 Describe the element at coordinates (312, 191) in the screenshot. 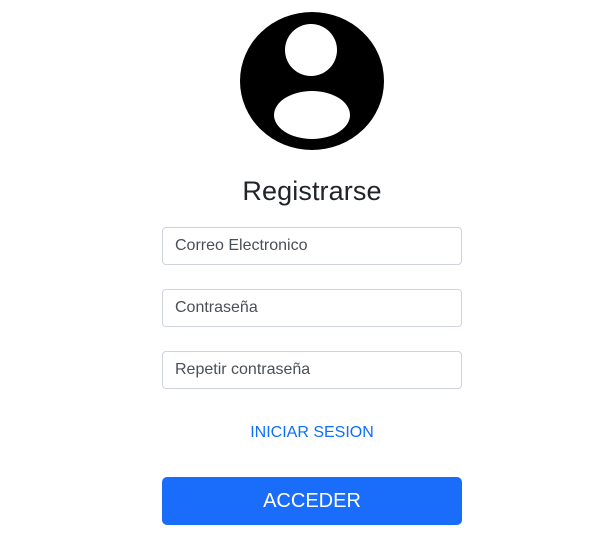

I see `page-title: Registrarse` at that location.